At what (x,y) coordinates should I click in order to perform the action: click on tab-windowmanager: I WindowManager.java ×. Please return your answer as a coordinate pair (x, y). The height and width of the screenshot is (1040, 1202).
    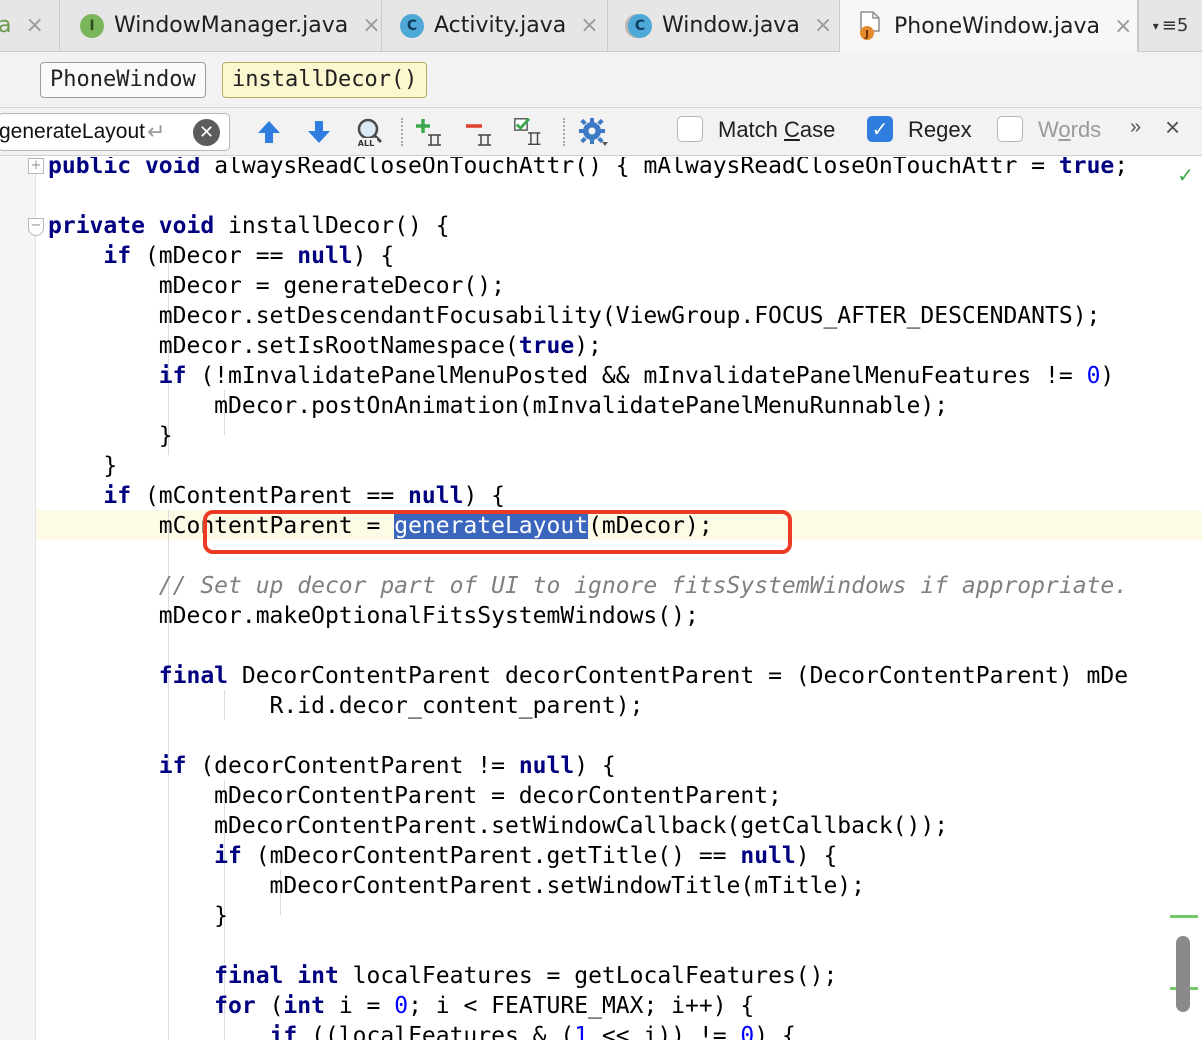
    Looking at the image, I should click on (221, 25).